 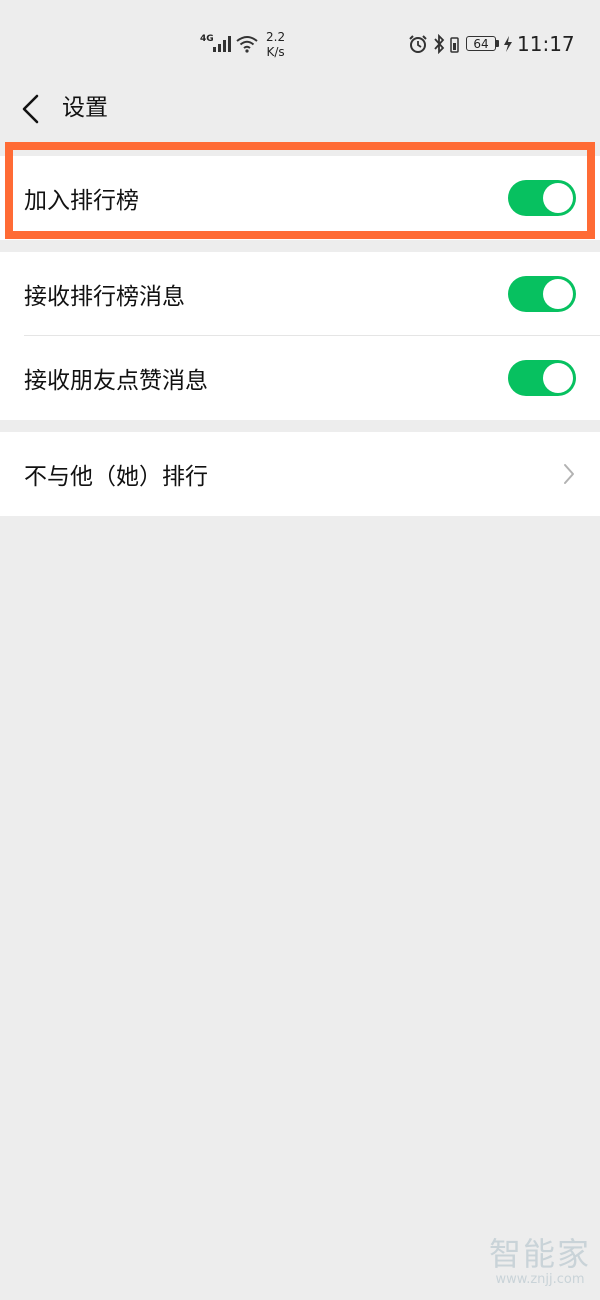 I want to click on setting-row-receive-ranking-messages: 接收排行榜消息, so click(x=300, y=294).